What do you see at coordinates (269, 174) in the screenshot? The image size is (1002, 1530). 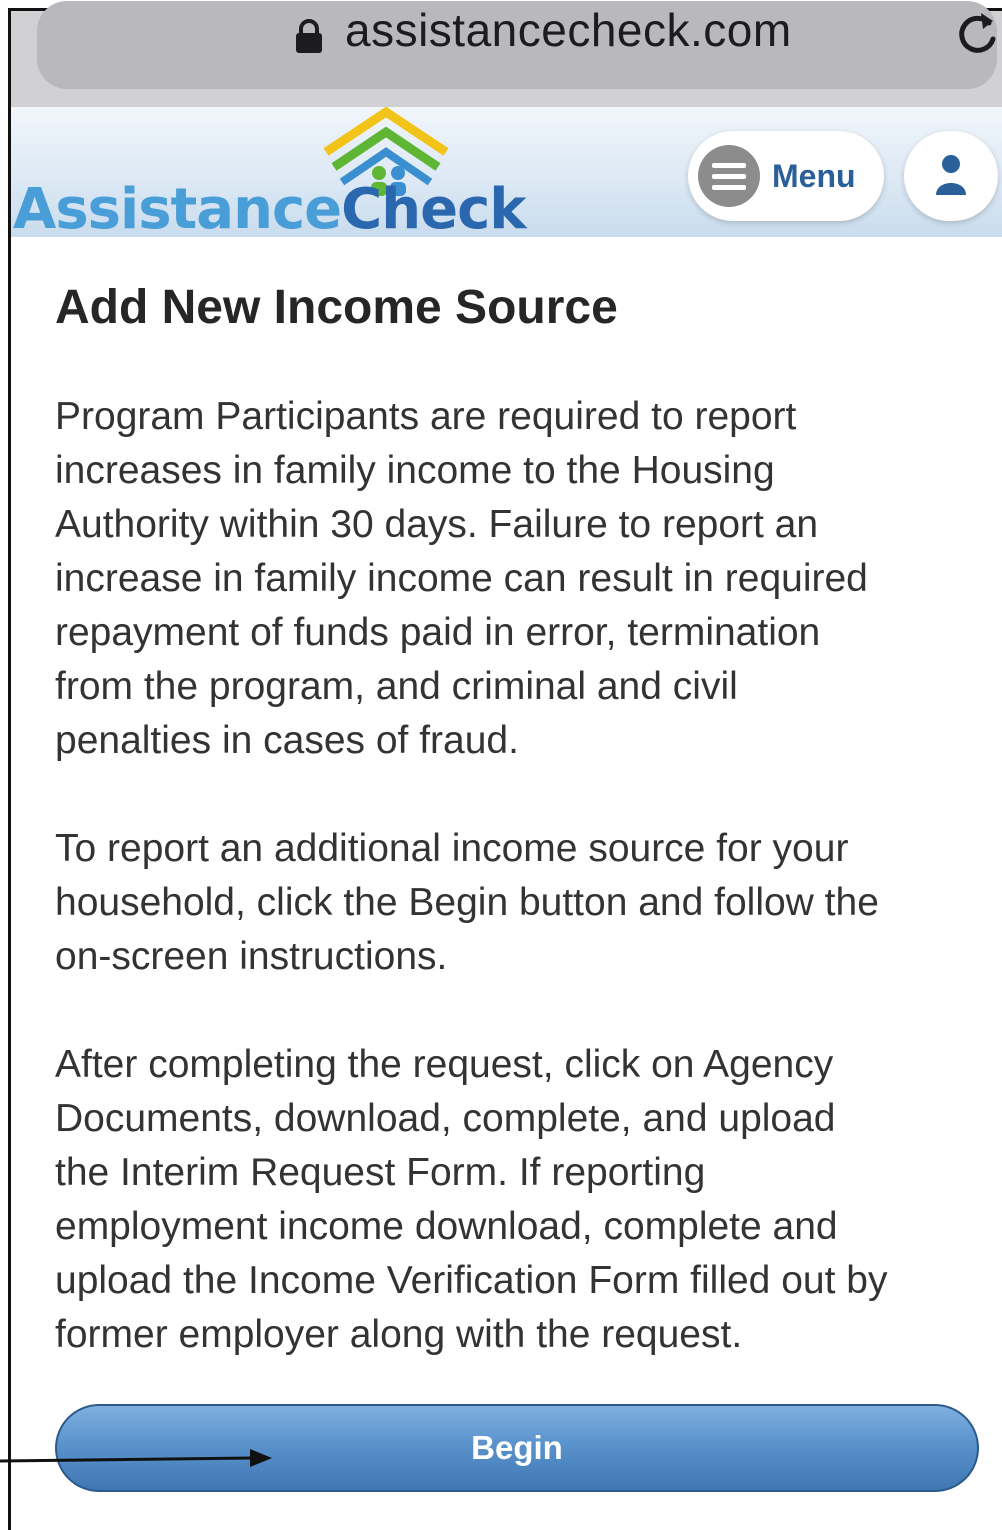 I see `assistancecheck-logo: AssistanceCheck` at bounding box center [269, 174].